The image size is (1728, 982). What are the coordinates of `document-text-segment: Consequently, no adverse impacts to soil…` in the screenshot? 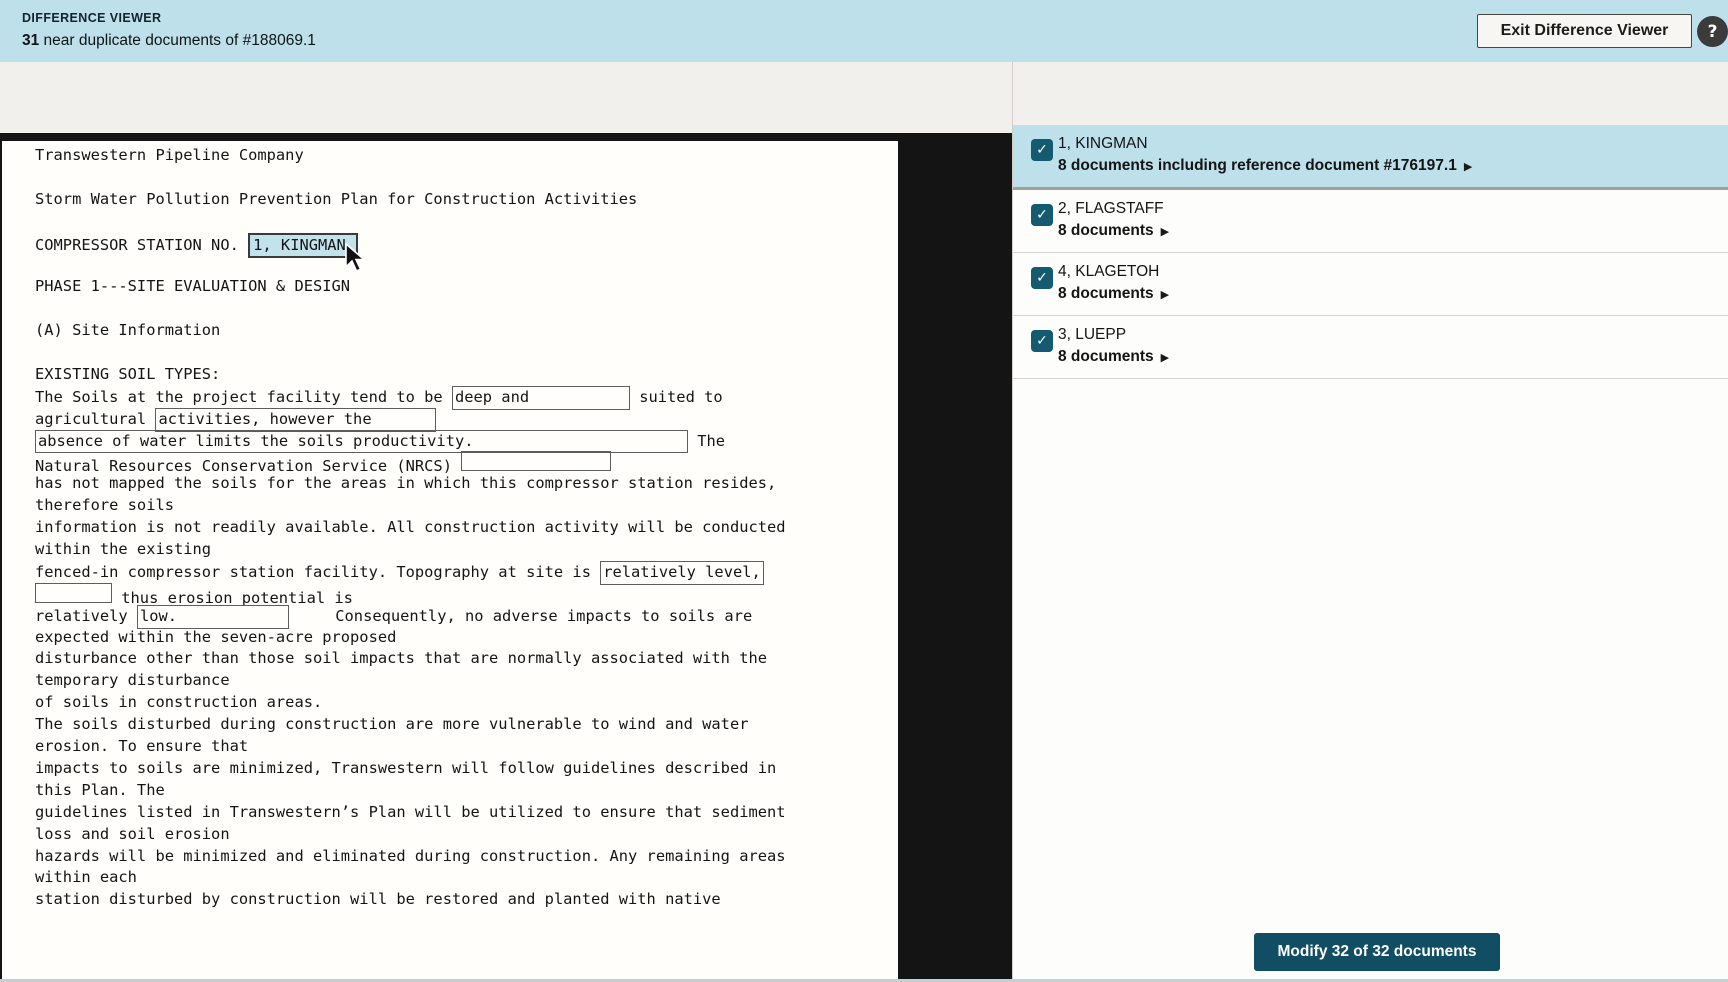 It's located at (520, 615).